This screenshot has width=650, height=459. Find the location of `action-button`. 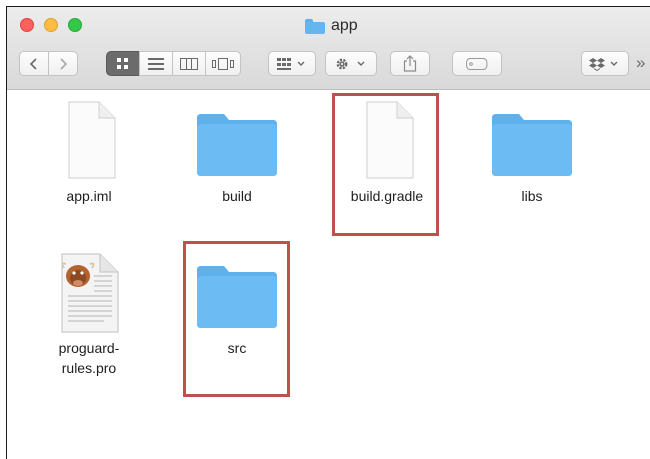

action-button is located at coordinates (351, 63).